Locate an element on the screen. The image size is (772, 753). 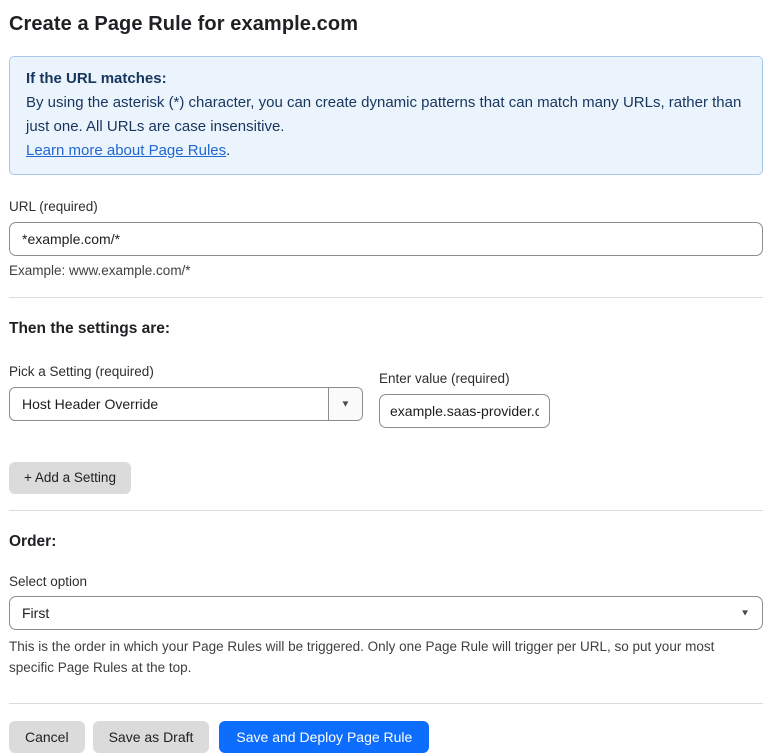
order-heading: Order: is located at coordinates (33, 541).